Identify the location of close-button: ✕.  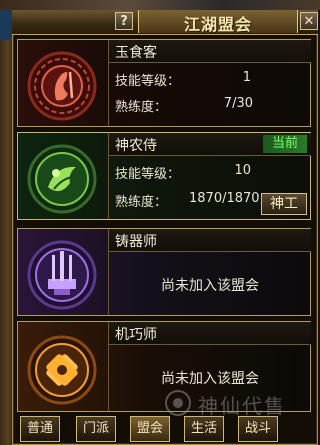
(309, 21).